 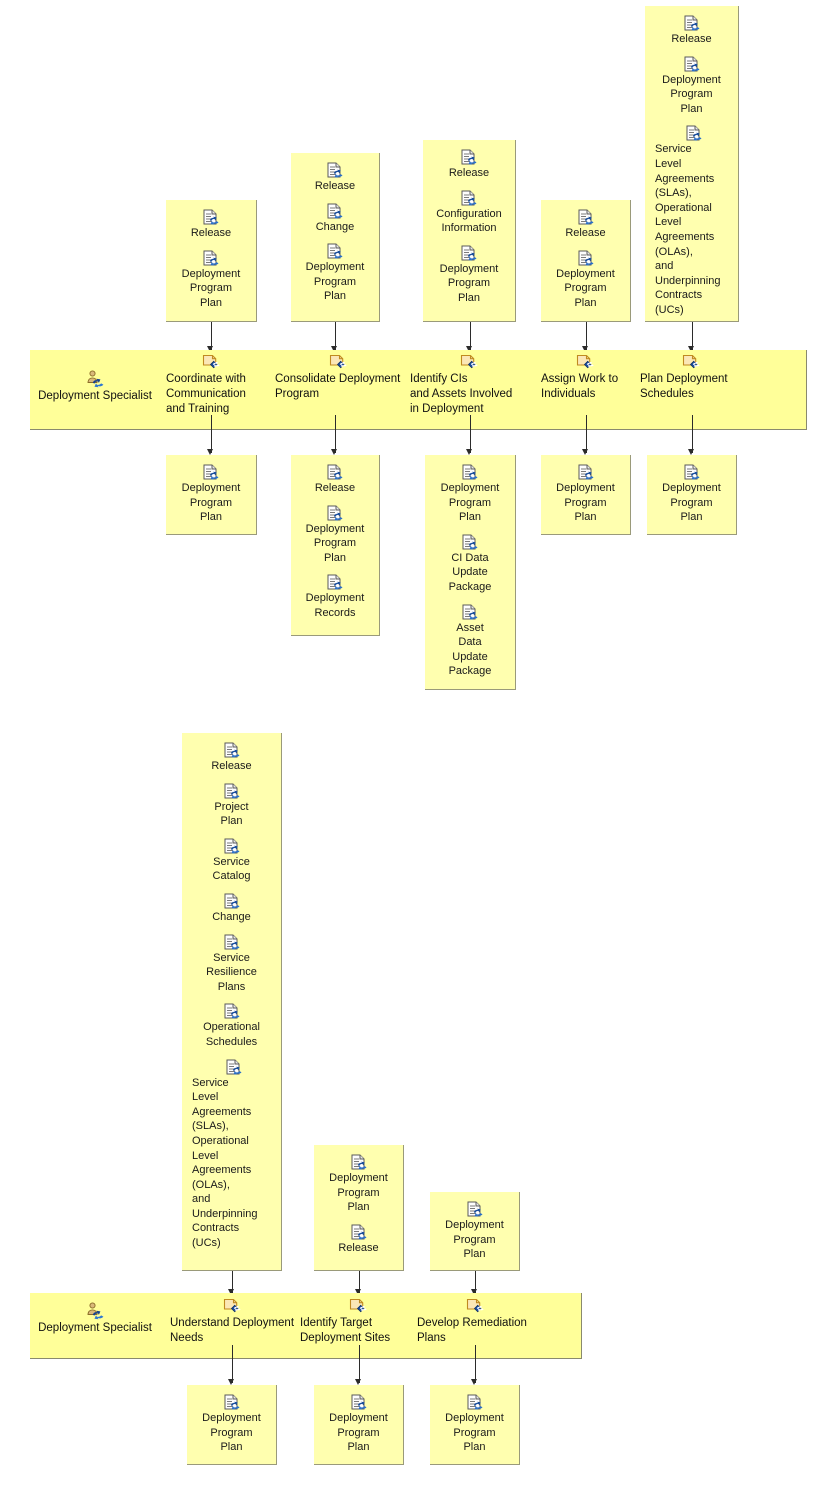 I want to click on output-box-understand-deployment-needs: Deployment Program Plan, so click(x=232, y=1425).